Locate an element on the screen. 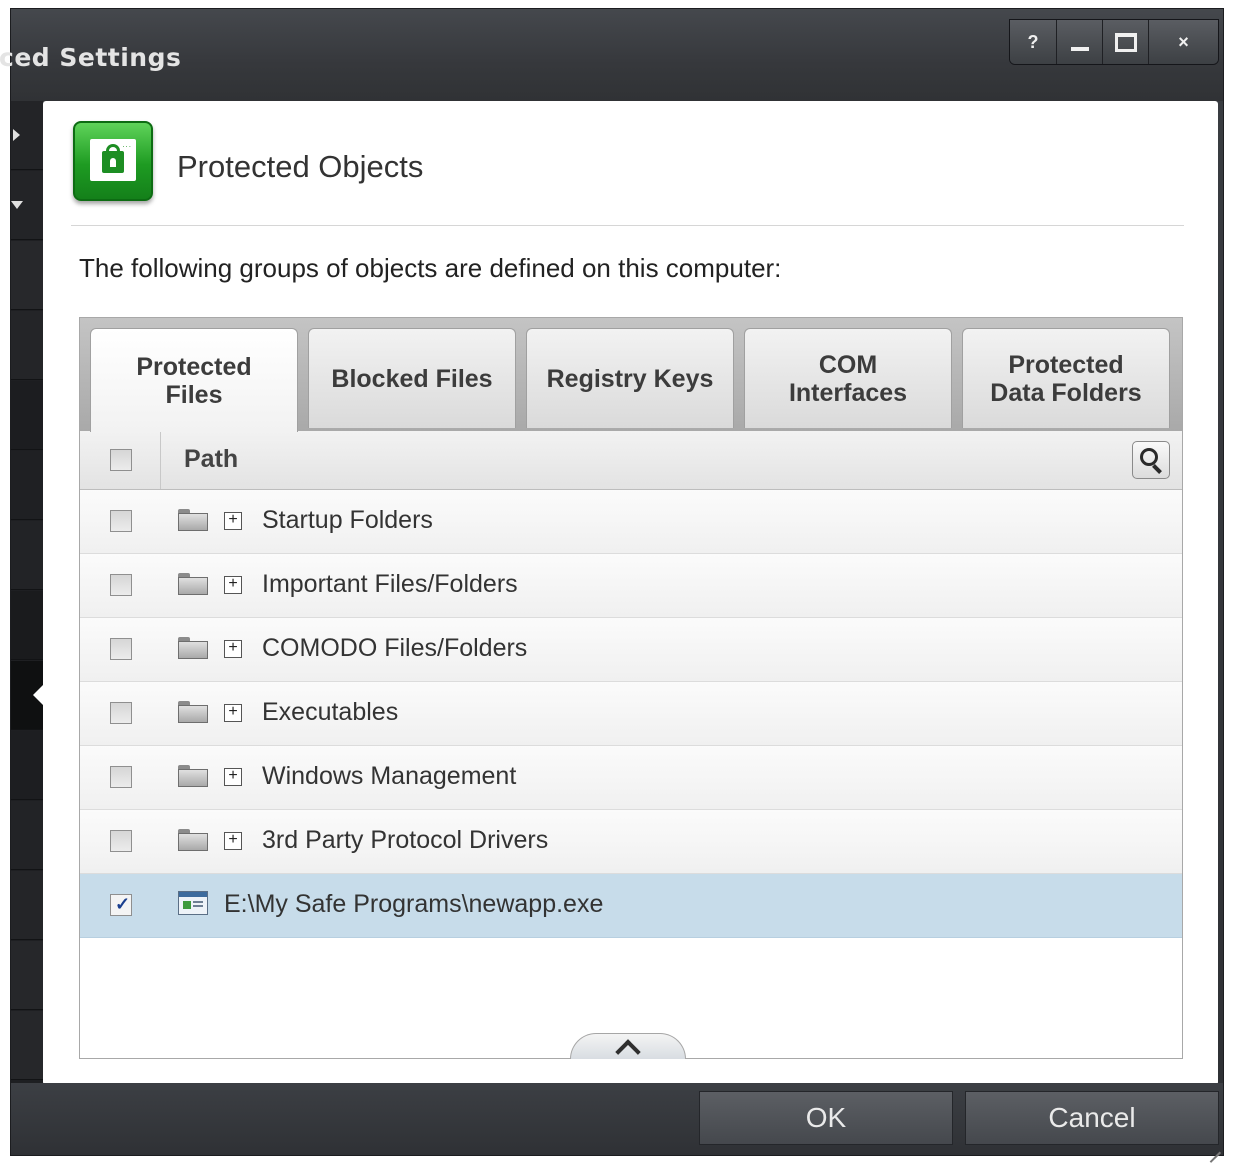 This screenshot has width=1237, height=1164. select-all-checkbox is located at coordinates (121, 460).